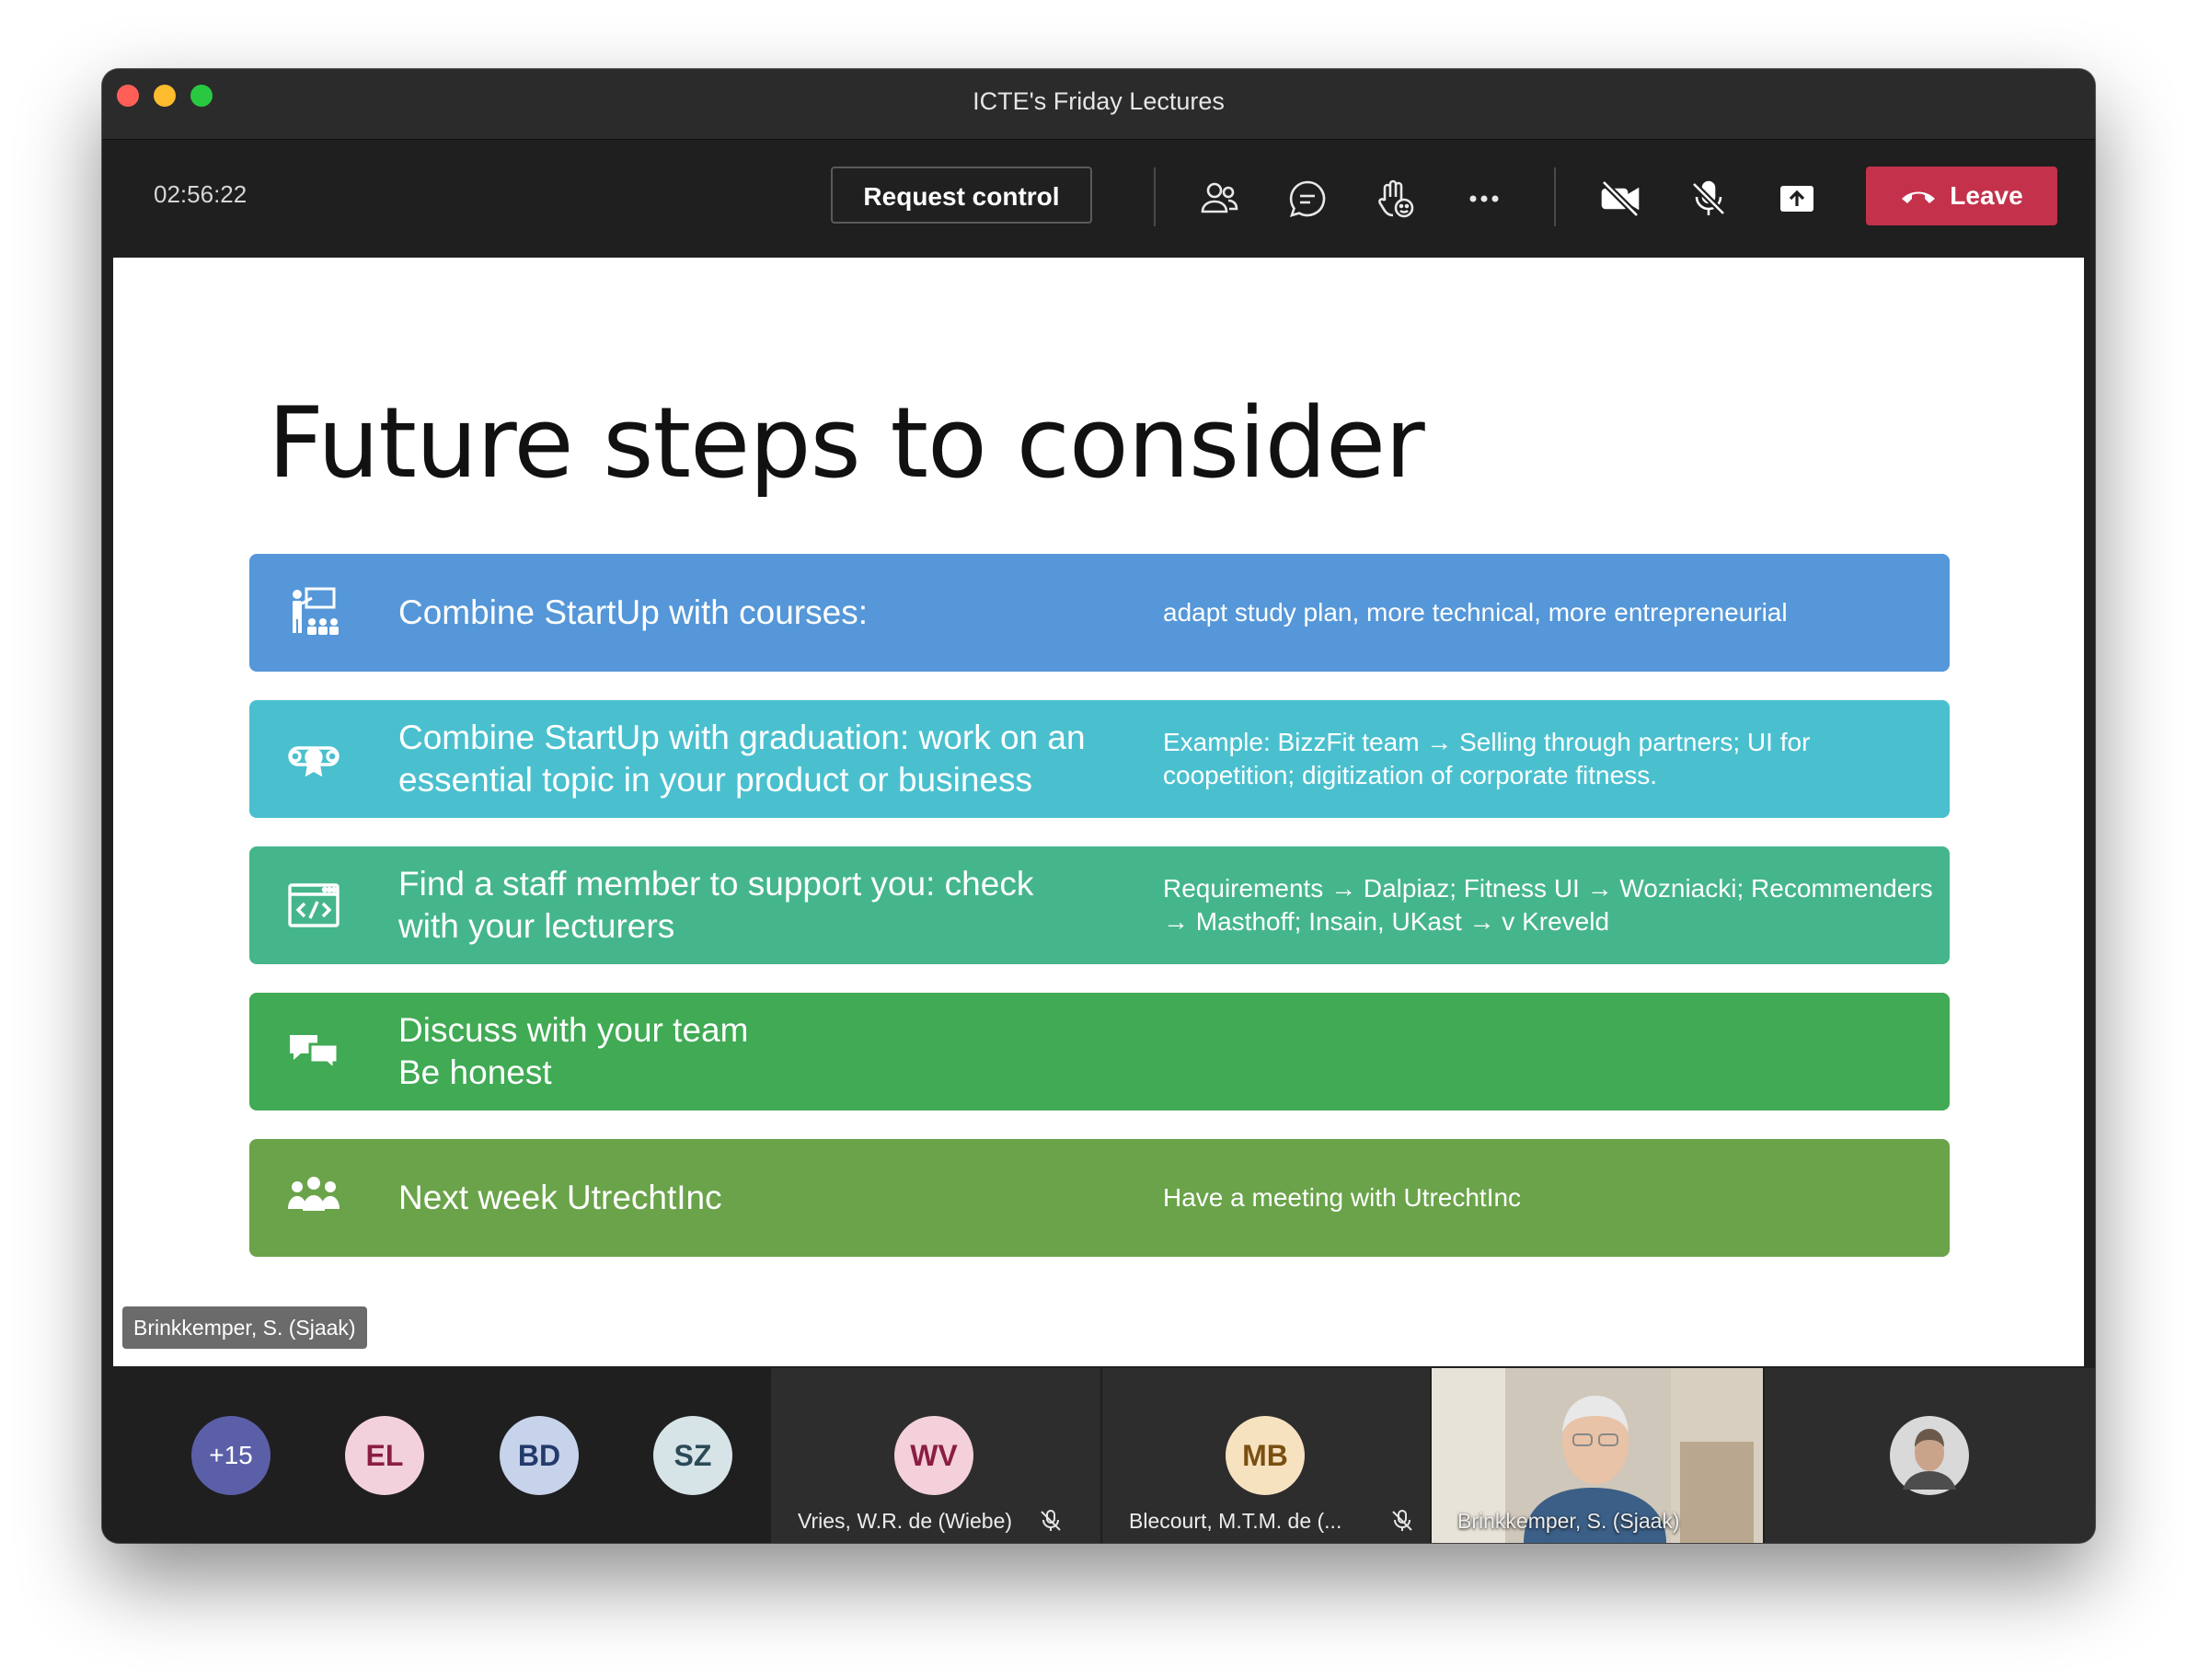 Image resolution: width=2199 pixels, height=1680 pixels. I want to click on row-detail-line: Have a meeting with UtrechtInc, so click(1342, 1197).